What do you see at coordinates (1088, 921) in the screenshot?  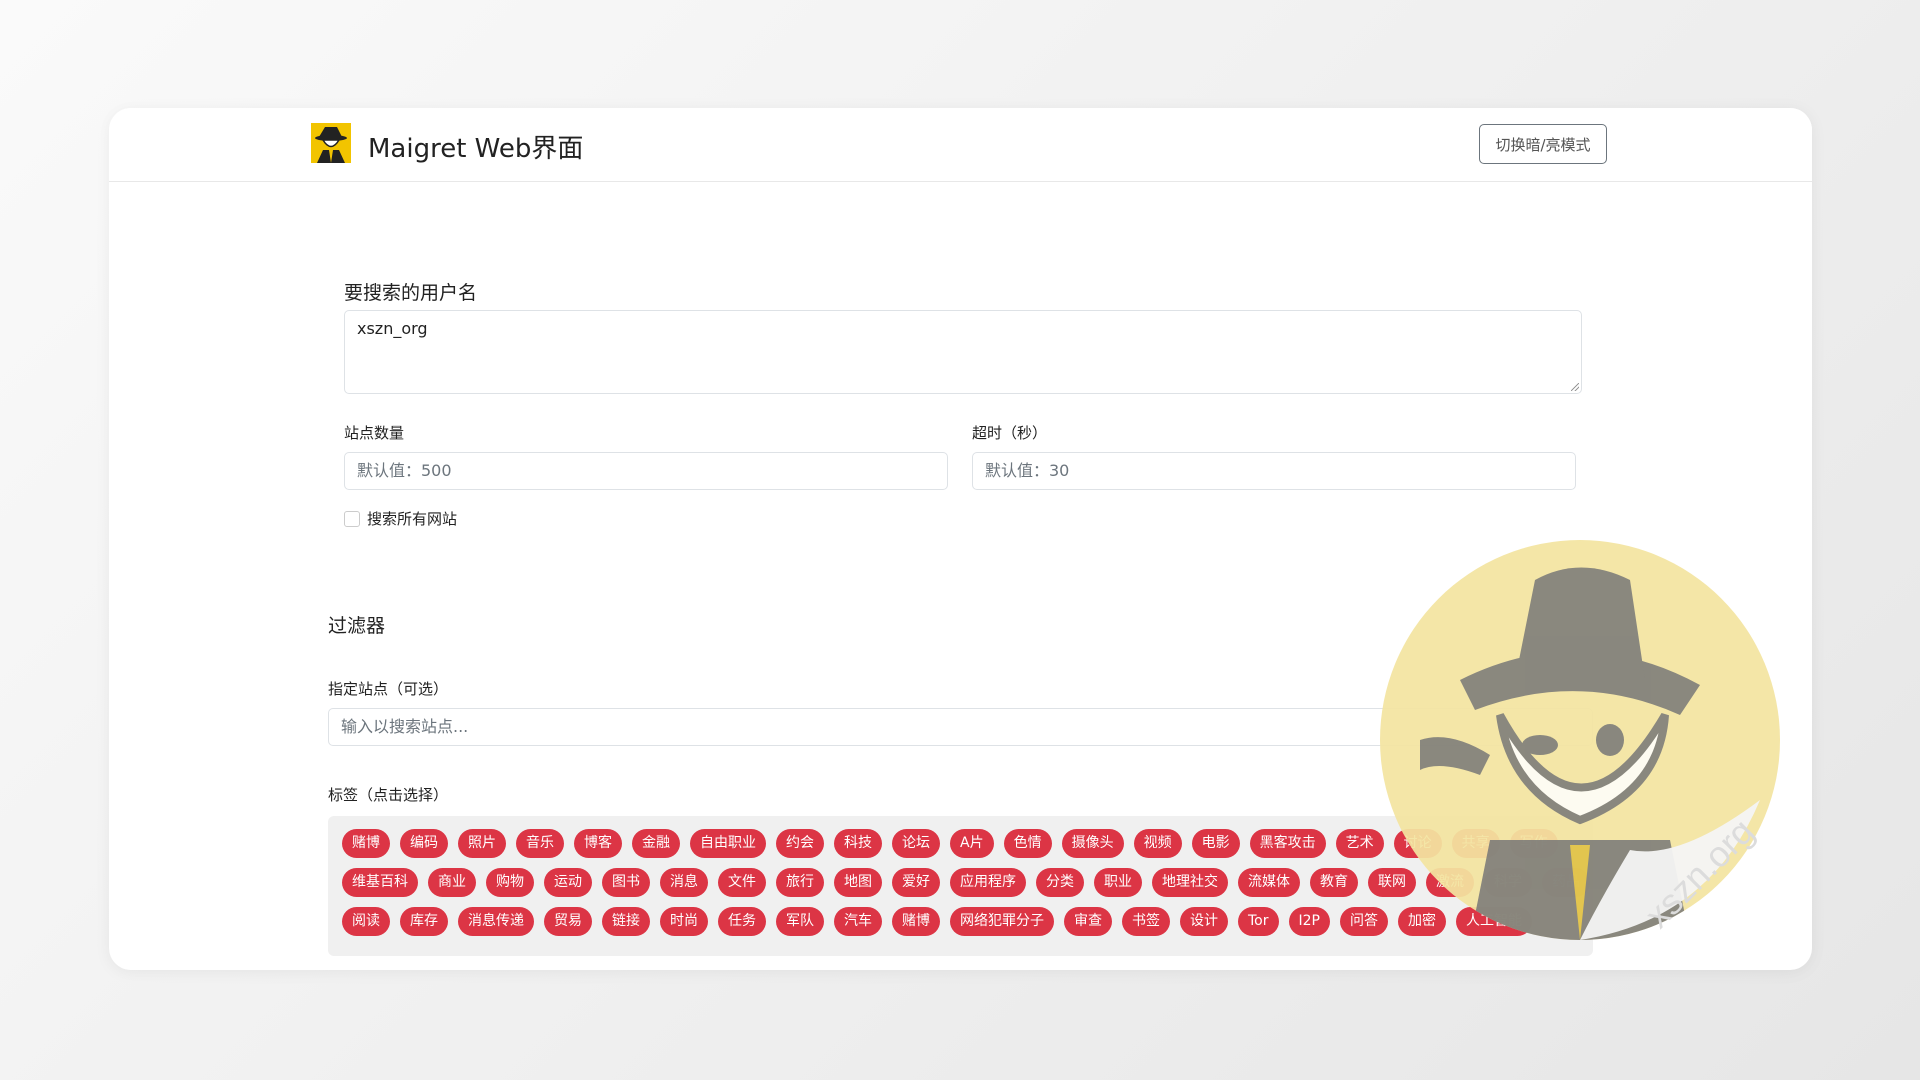 I see `tag-pill: 审查` at bounding box center [1088, 921].